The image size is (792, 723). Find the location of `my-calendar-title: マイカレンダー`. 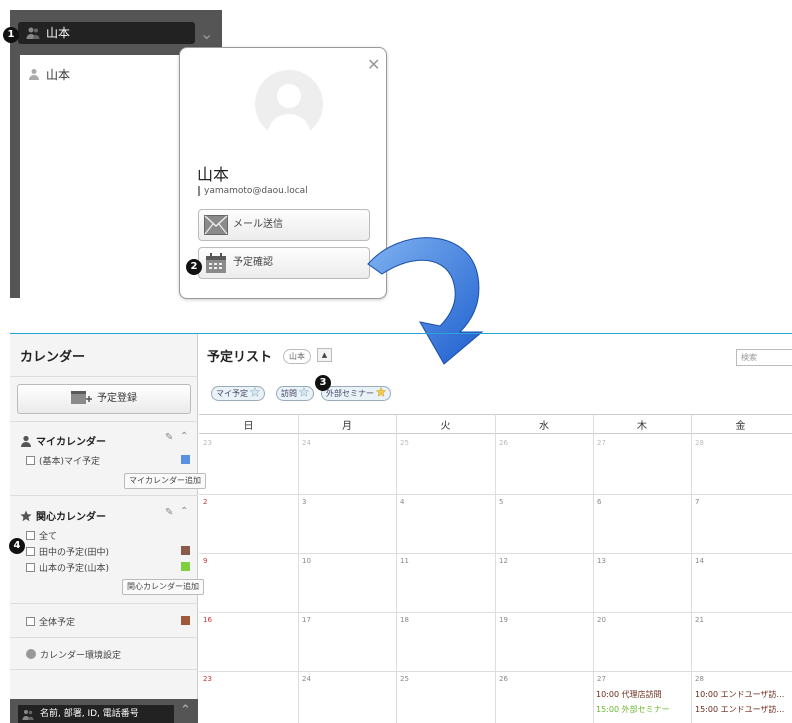

my-calendar-title: マイカレンダー is located at coordinates (63, 440).